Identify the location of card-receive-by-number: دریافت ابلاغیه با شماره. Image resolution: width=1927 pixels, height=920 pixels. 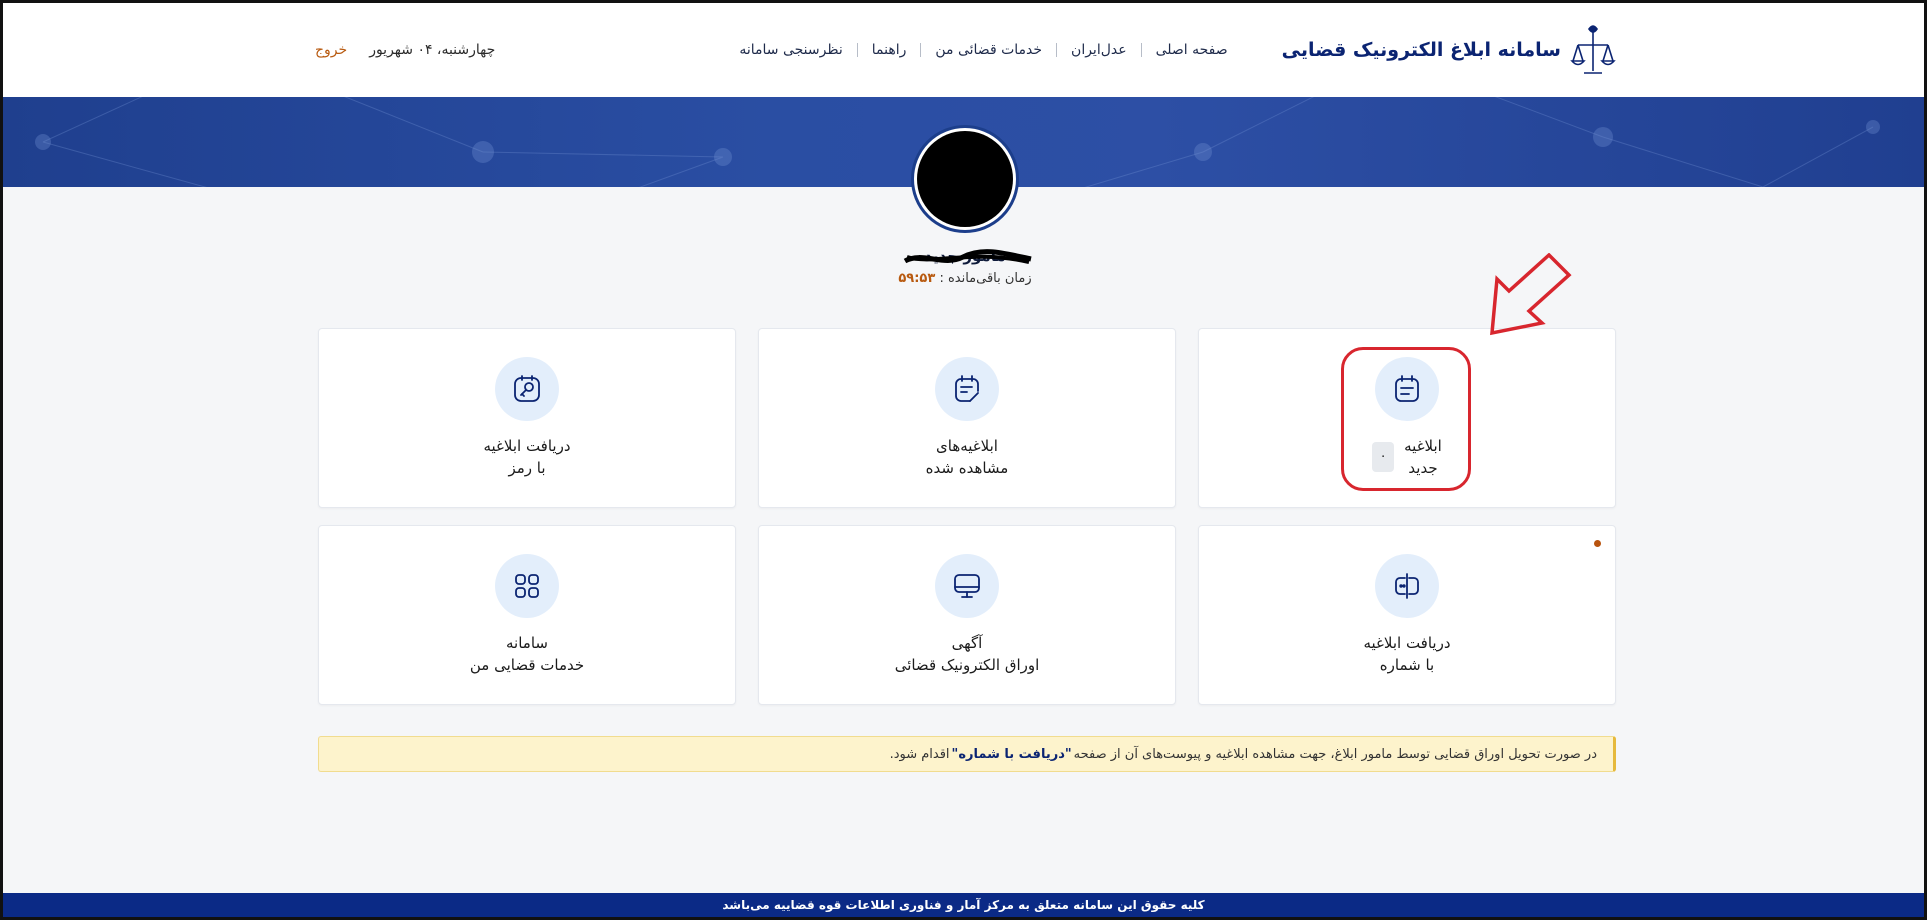
(1407, 615).